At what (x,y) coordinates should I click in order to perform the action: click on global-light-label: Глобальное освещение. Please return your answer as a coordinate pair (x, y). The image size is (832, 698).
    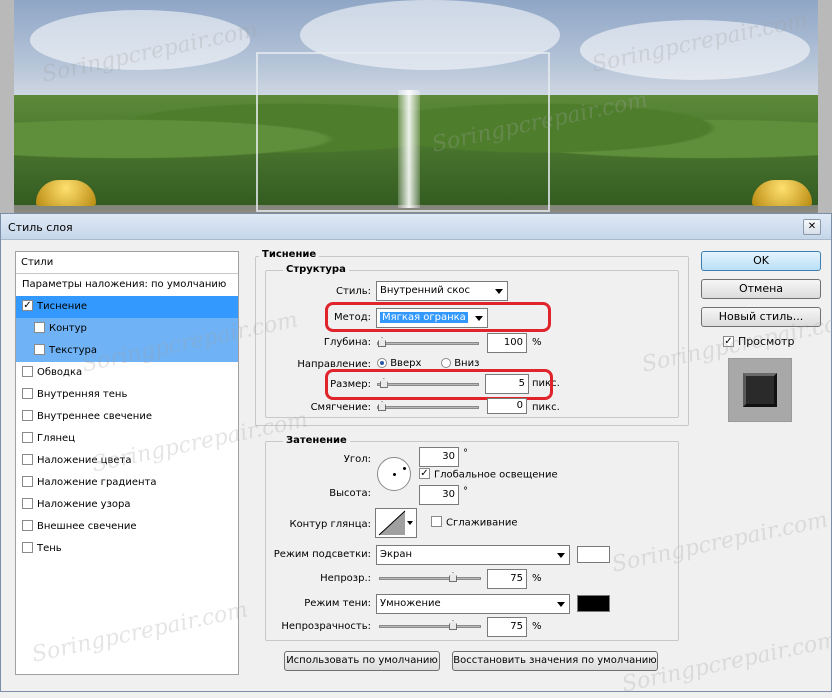
    Looking at the image, I should click on (496, 475).